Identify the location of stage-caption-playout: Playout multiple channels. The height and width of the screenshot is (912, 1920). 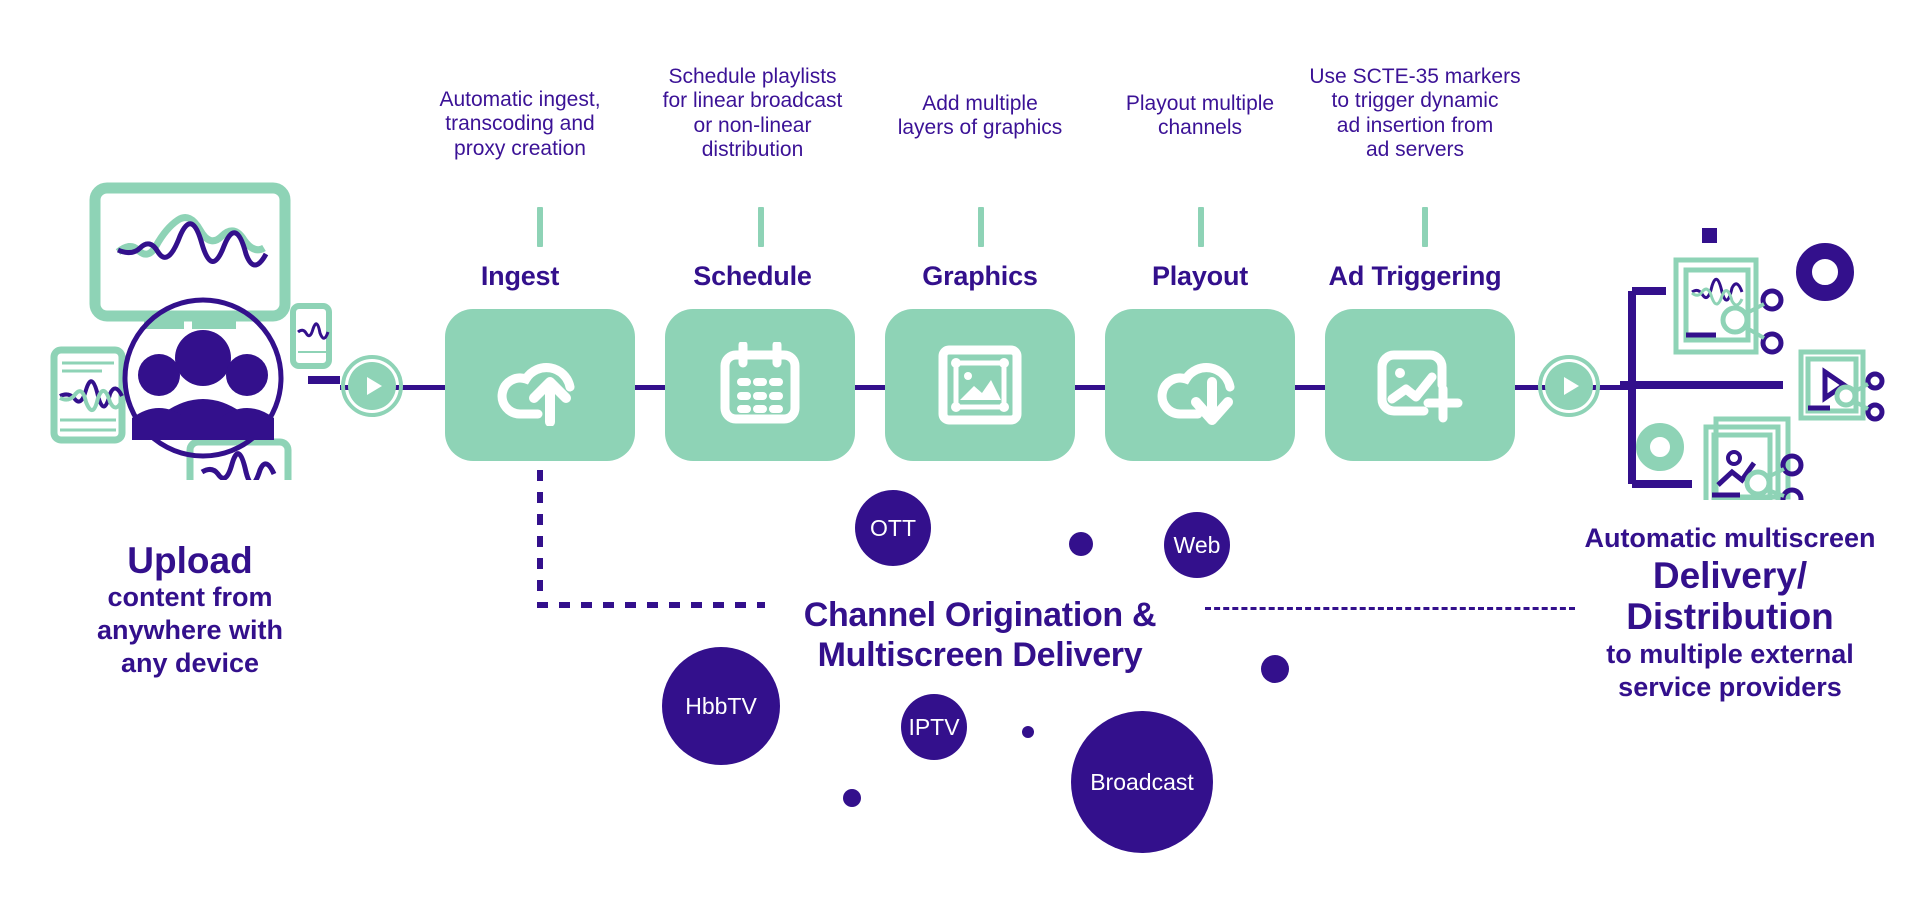
(1200, 116).